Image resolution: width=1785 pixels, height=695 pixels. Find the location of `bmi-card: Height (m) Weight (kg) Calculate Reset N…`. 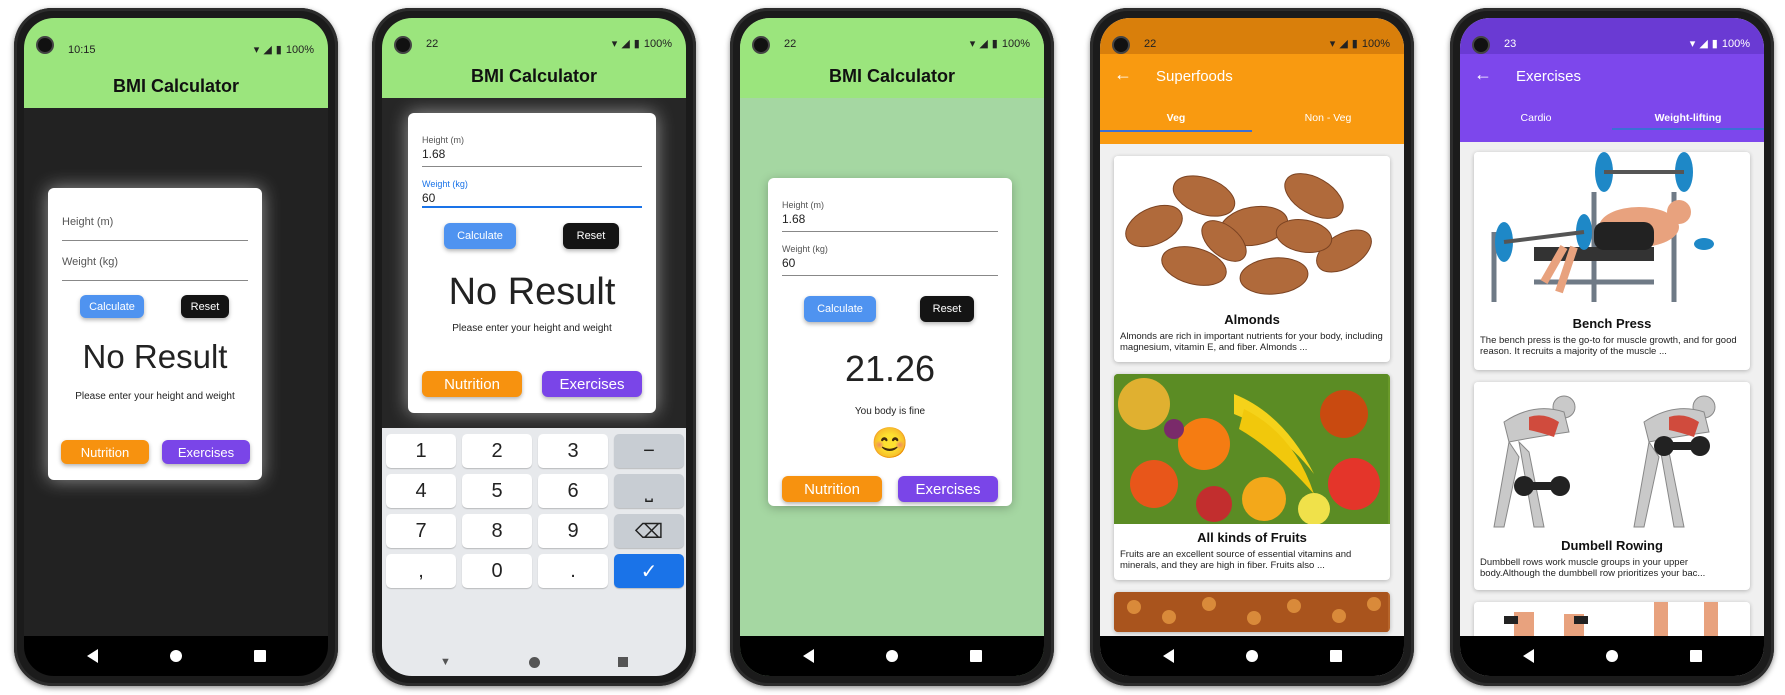

bmi-card: Height (m) Weight (kg) Calculate Reset N… is located at coordinates (155, 334).